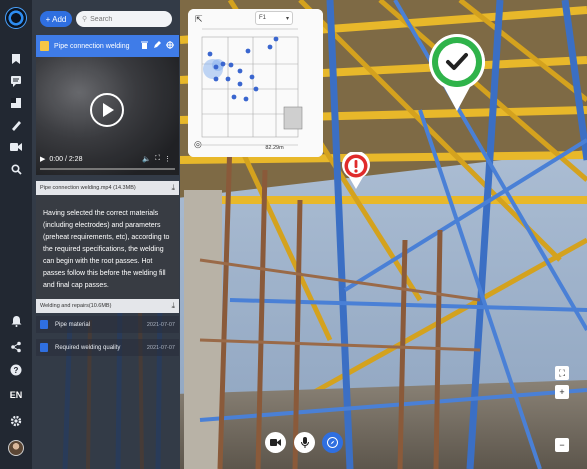 Image resolution: width=587 pixels, height=469 pixels. What do you see at coordinates (457, 72) in the screenshot?
I see `checkmark-pin-icon` at bounding box center [457, 72].